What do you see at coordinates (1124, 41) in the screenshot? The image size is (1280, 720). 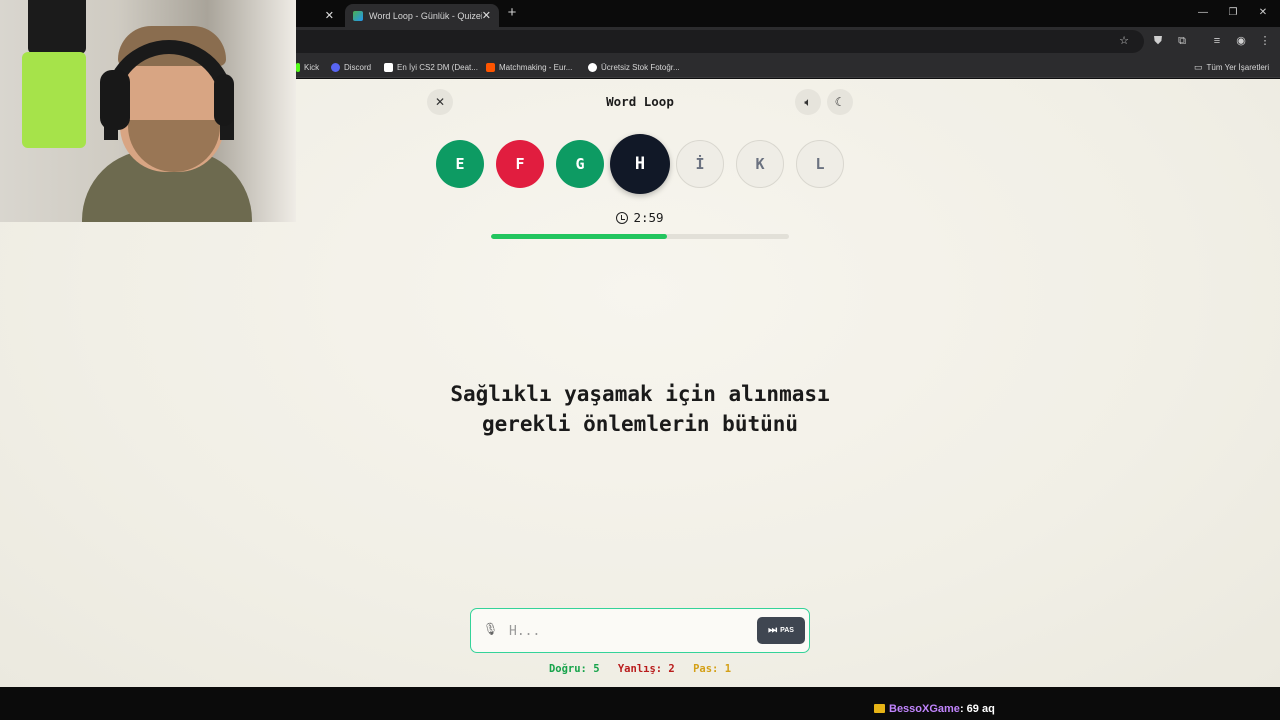 I see `bookmark-star-icon: ☆` at bounding box center [1124, 41].